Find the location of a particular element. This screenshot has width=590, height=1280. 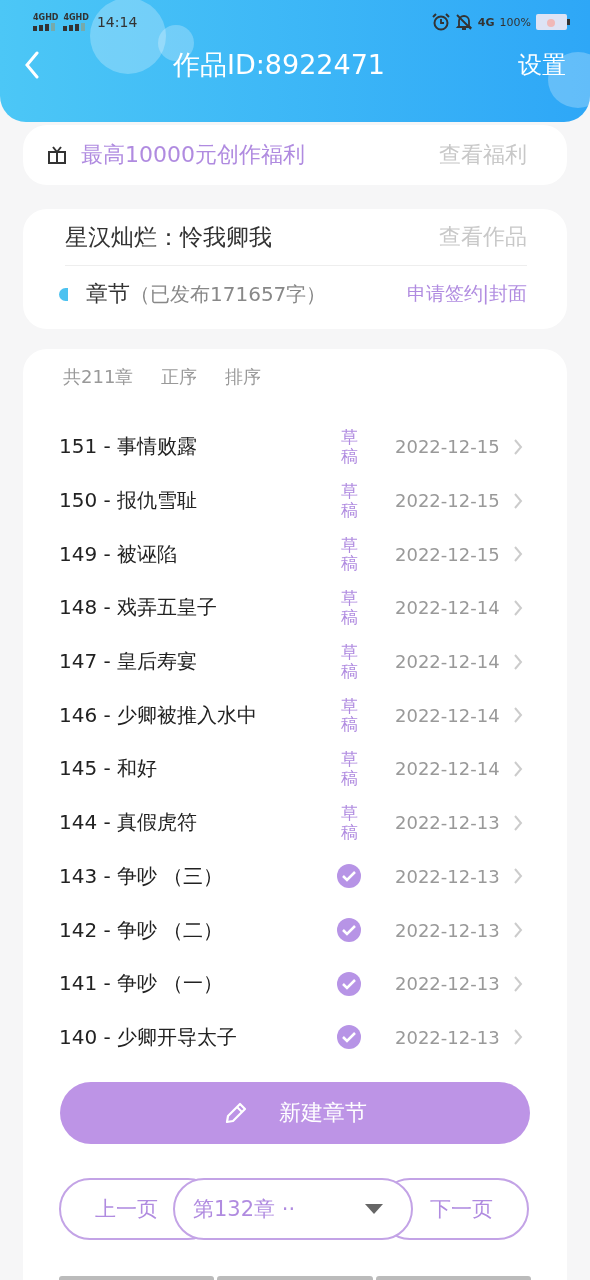

dropdown-caret-icon is located at coordinates (374, 1209).